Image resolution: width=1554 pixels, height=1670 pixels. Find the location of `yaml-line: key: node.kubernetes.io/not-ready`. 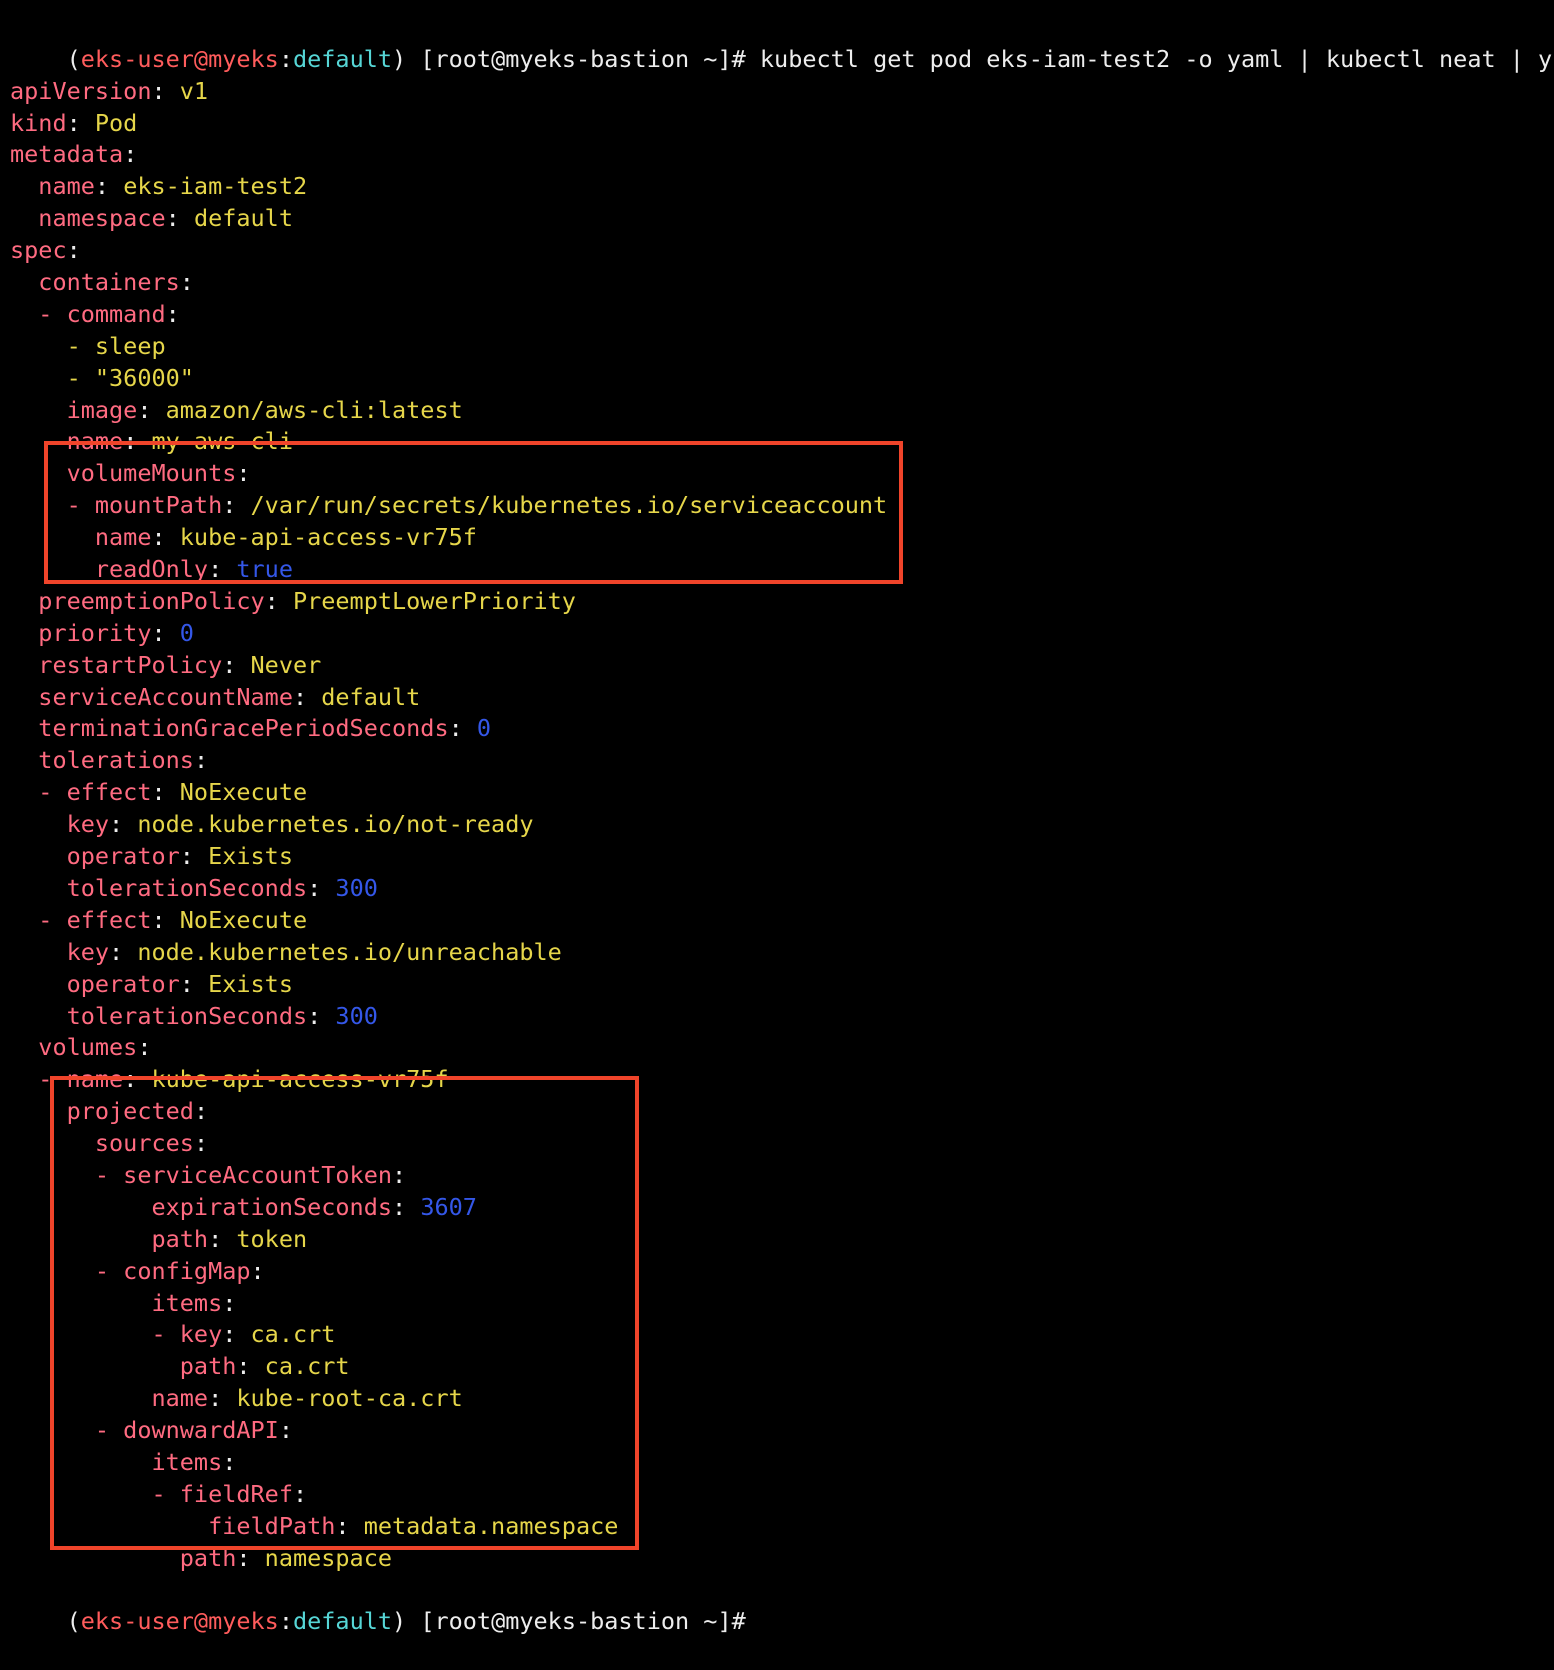

yaml-line: key: node.kubernetes.io/not-ready is located at coordinates (782, 825).